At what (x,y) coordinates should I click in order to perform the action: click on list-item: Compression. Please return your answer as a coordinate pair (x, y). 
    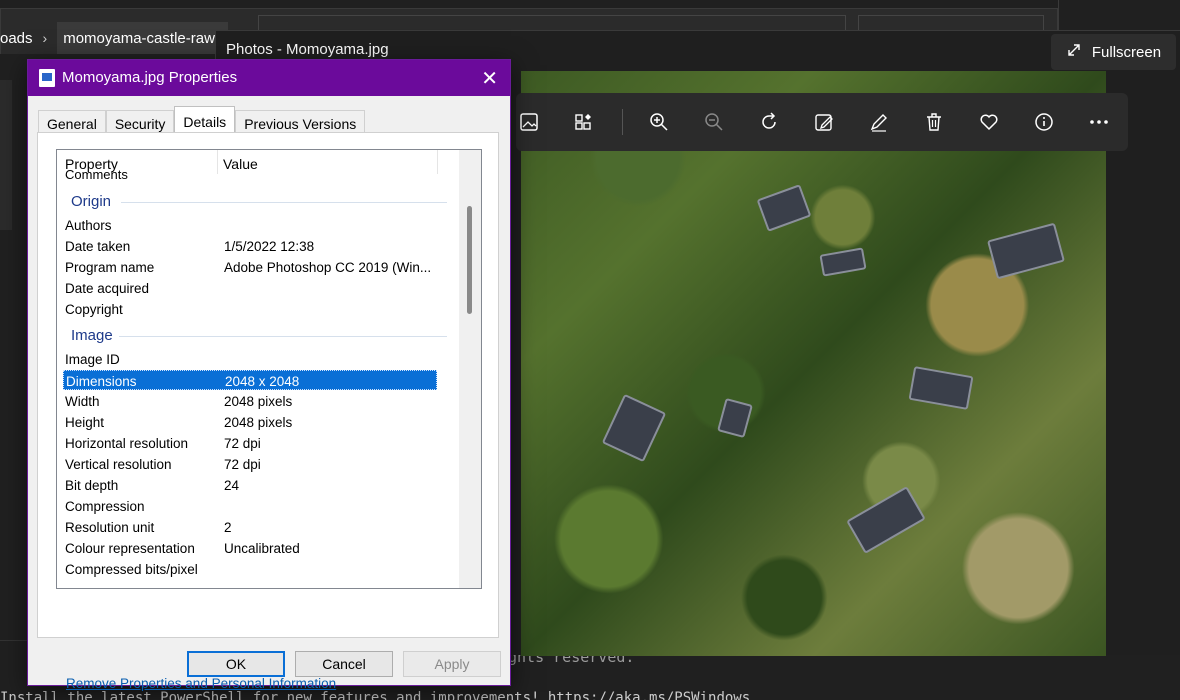
    Looking at the image, I should click on (250, 506).